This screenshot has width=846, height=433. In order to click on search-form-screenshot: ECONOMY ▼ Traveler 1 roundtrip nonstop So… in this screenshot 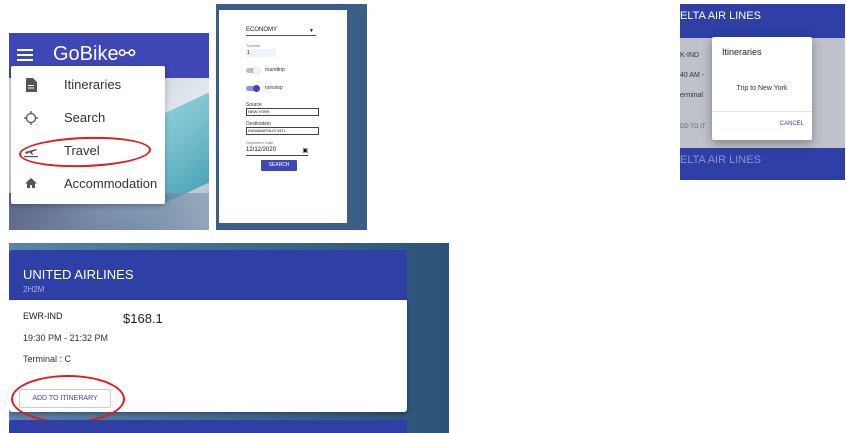, I will do `click(291, 117)`.